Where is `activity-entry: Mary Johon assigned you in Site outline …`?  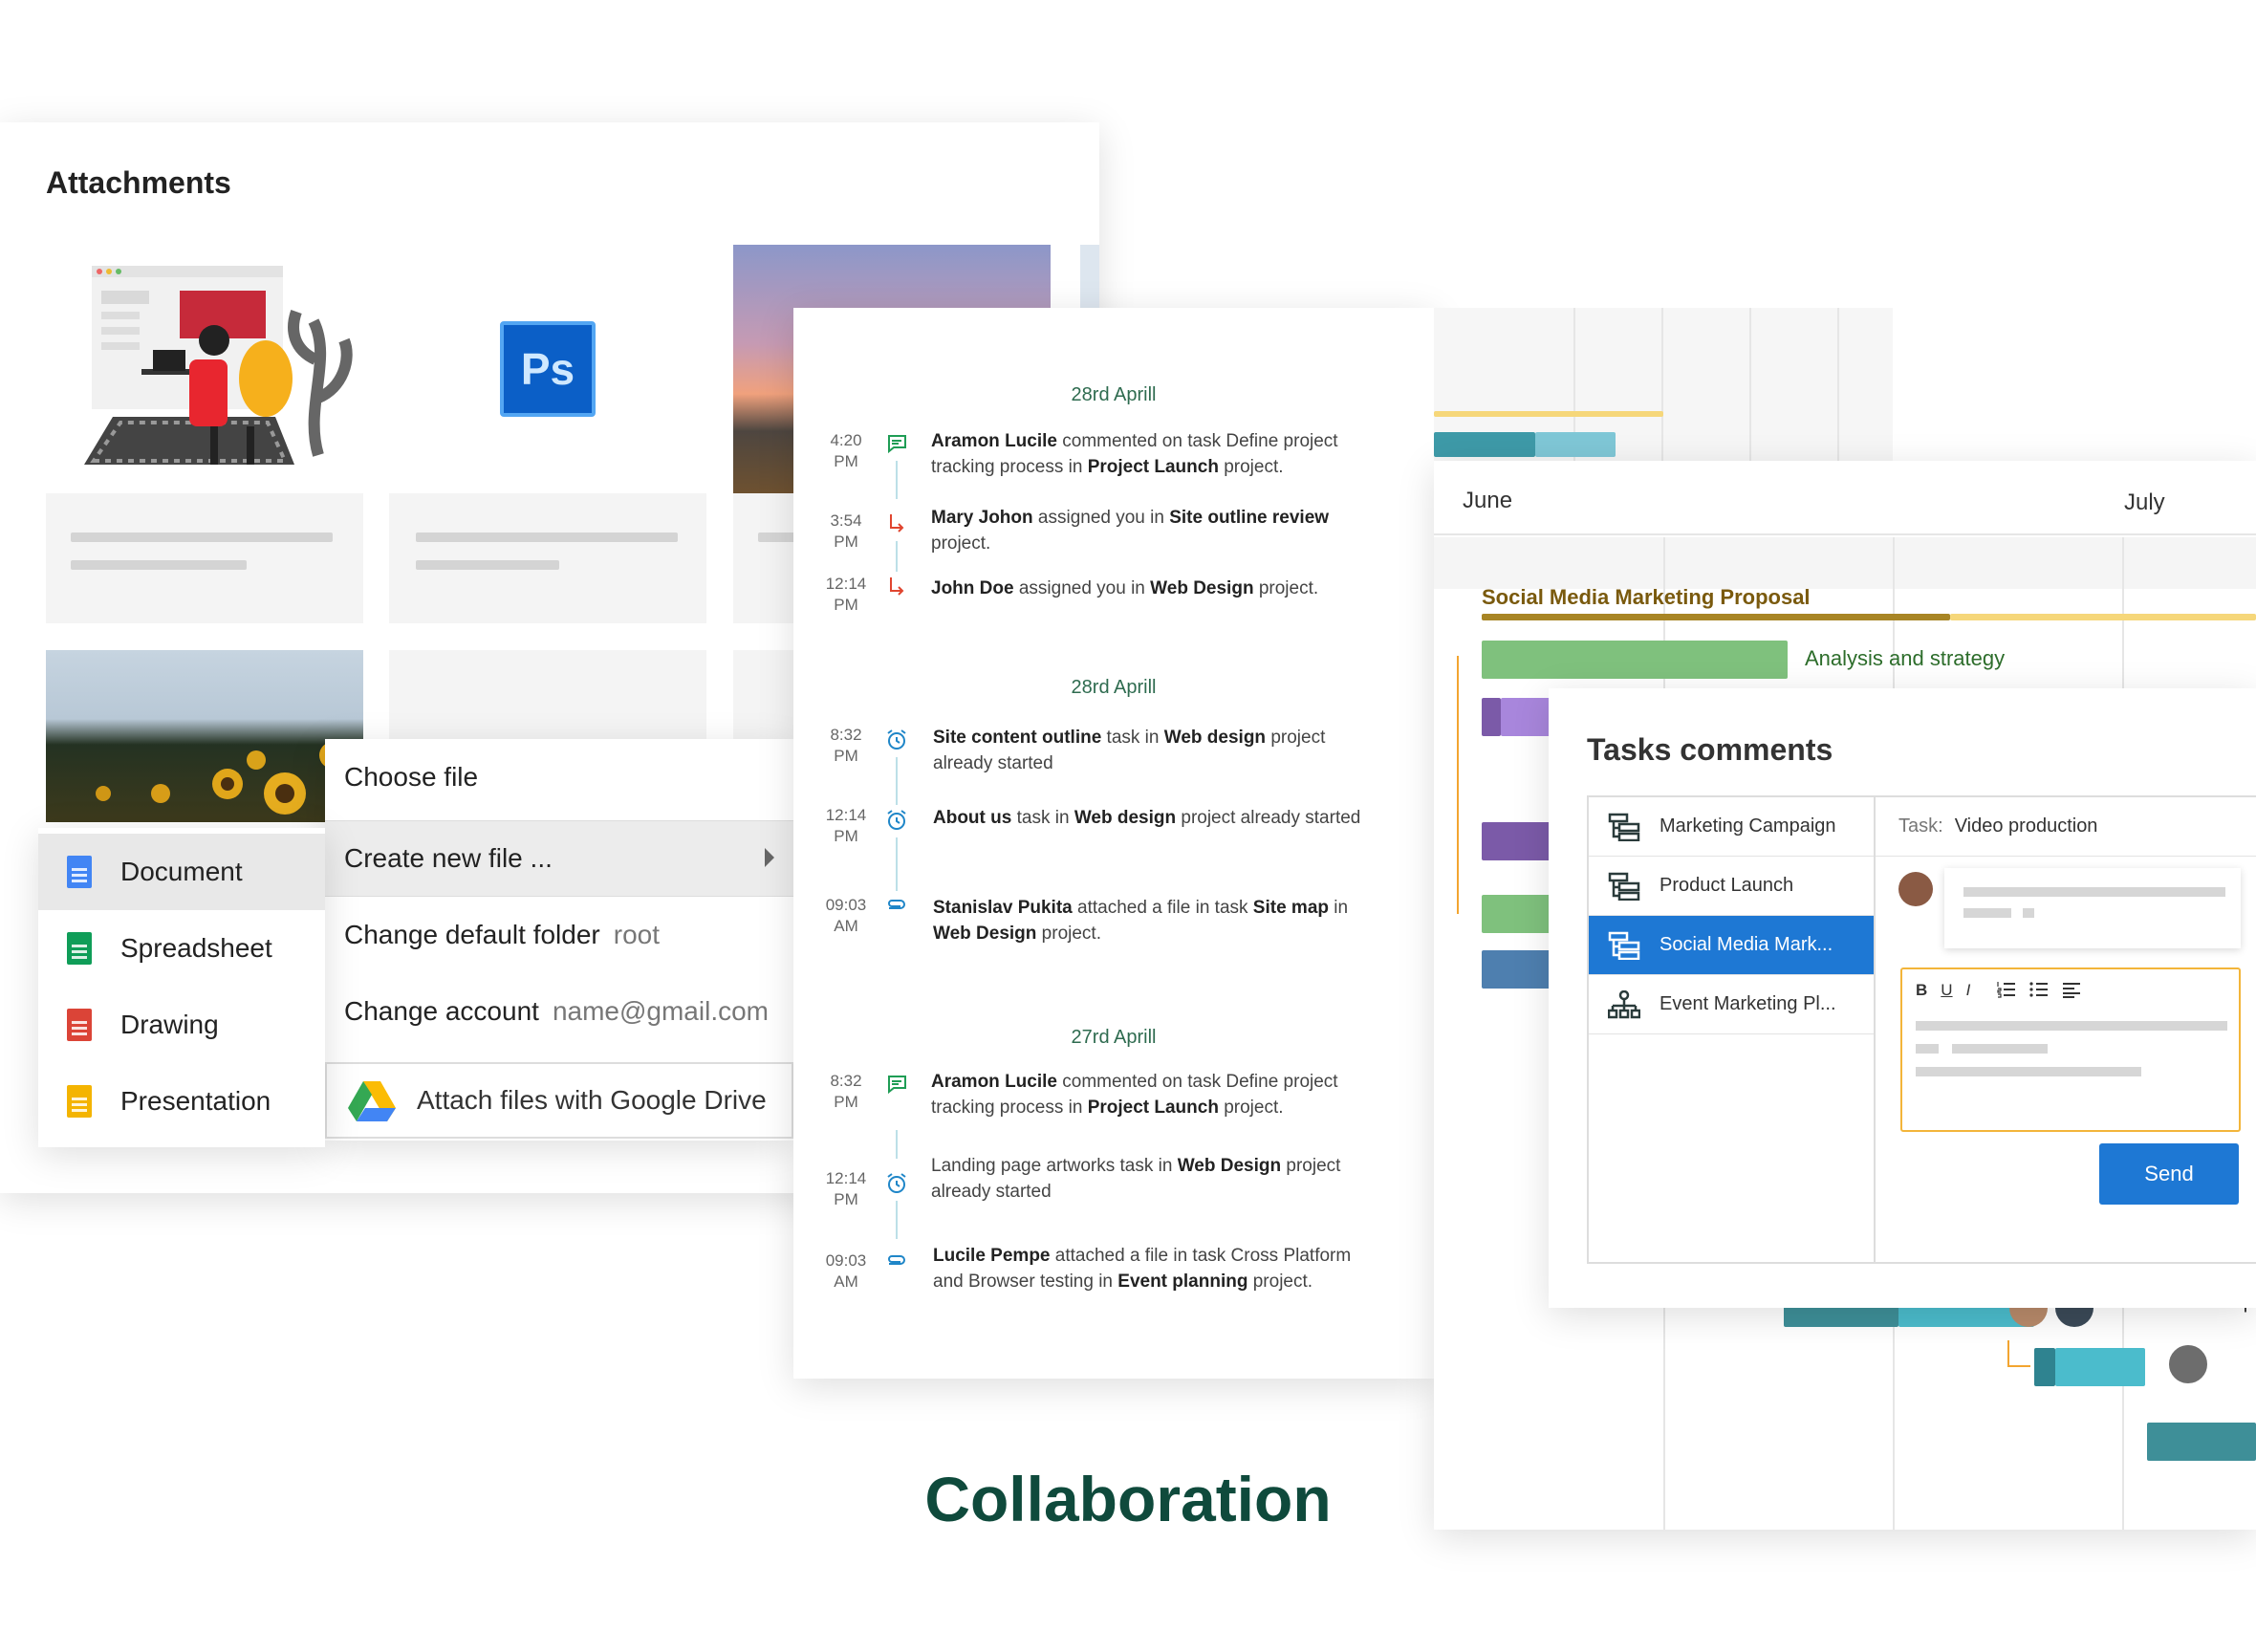
activity-entry: Mary Johon assigned you in Site outline … is located at coordinates (1130, 531).